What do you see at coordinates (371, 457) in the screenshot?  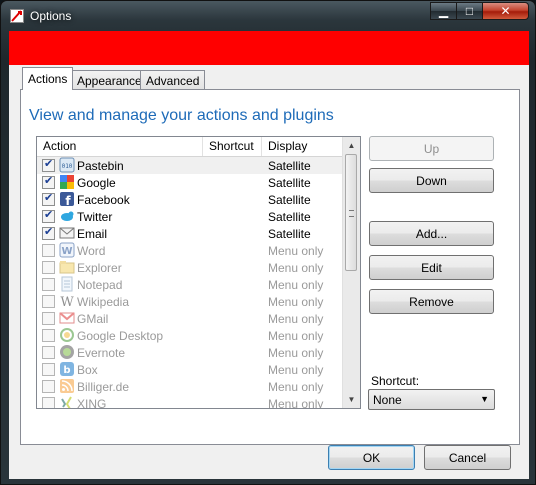 I see `ok-button: OK` at bounding box center [371, 457].